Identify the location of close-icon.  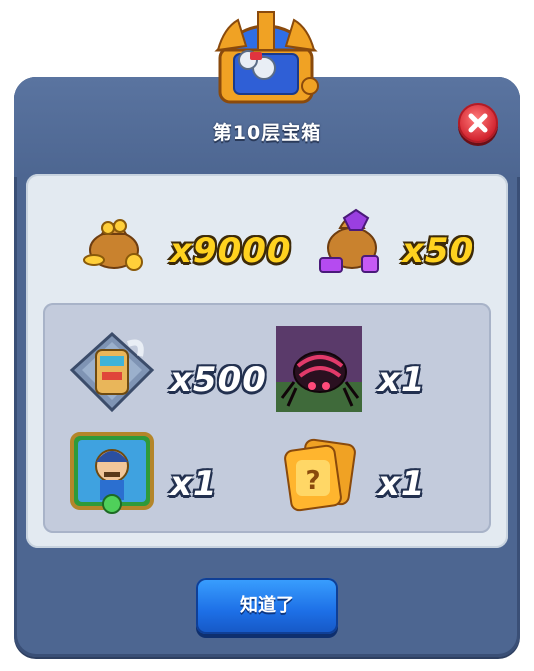
(478, 123).